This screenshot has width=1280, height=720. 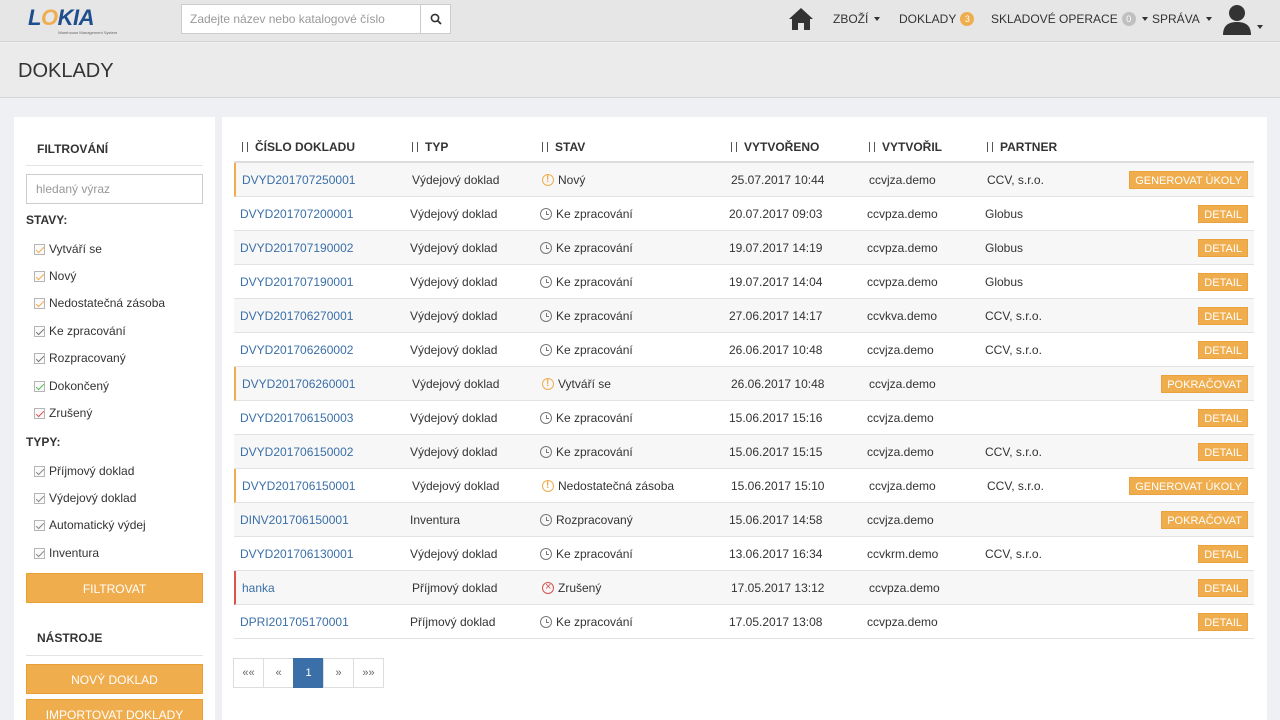 What do you see at coordinates (278, 673) in the screenshot?
I see `pagination-prev: «` at bounding box center [278, 673].